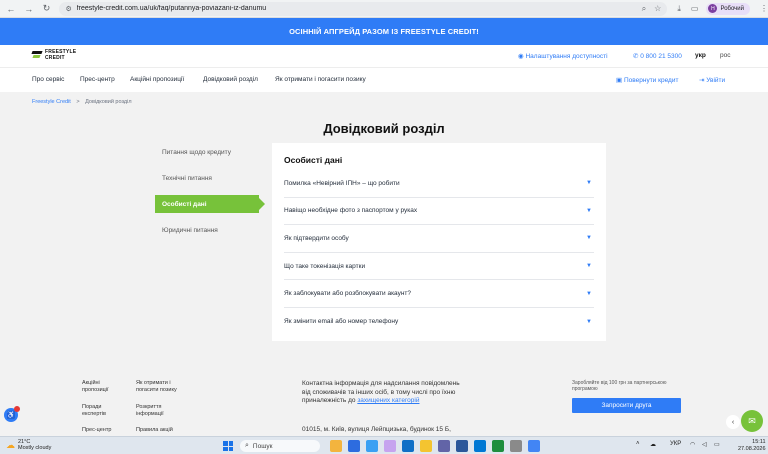 This screenshot has height=454, width=768. I want to click on phone-link: ✆ 0 800 21 5300, so click(657, 56).